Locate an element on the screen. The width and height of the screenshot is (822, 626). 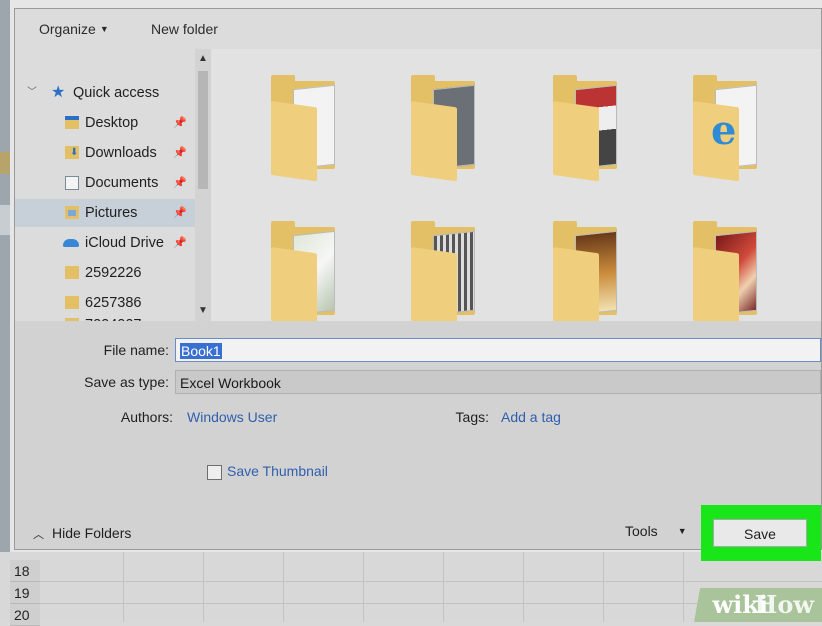
tools-menu: Tools ▼ is located at coordinates (656, 531).